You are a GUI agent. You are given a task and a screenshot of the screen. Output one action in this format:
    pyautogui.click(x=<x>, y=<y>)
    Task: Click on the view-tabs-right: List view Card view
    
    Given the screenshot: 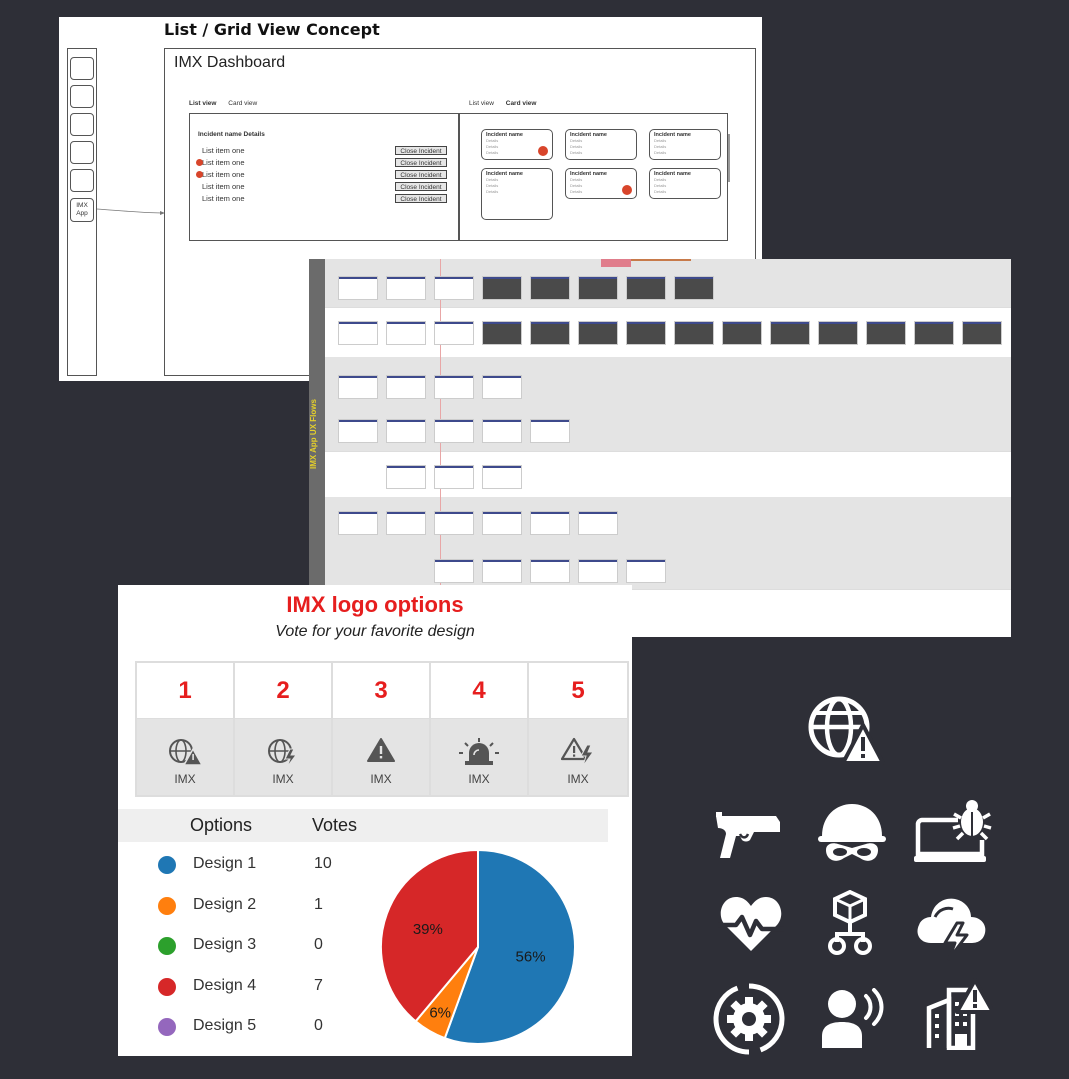 What is the action you would take?
    pyautogui.click(x=507, y=103)
    